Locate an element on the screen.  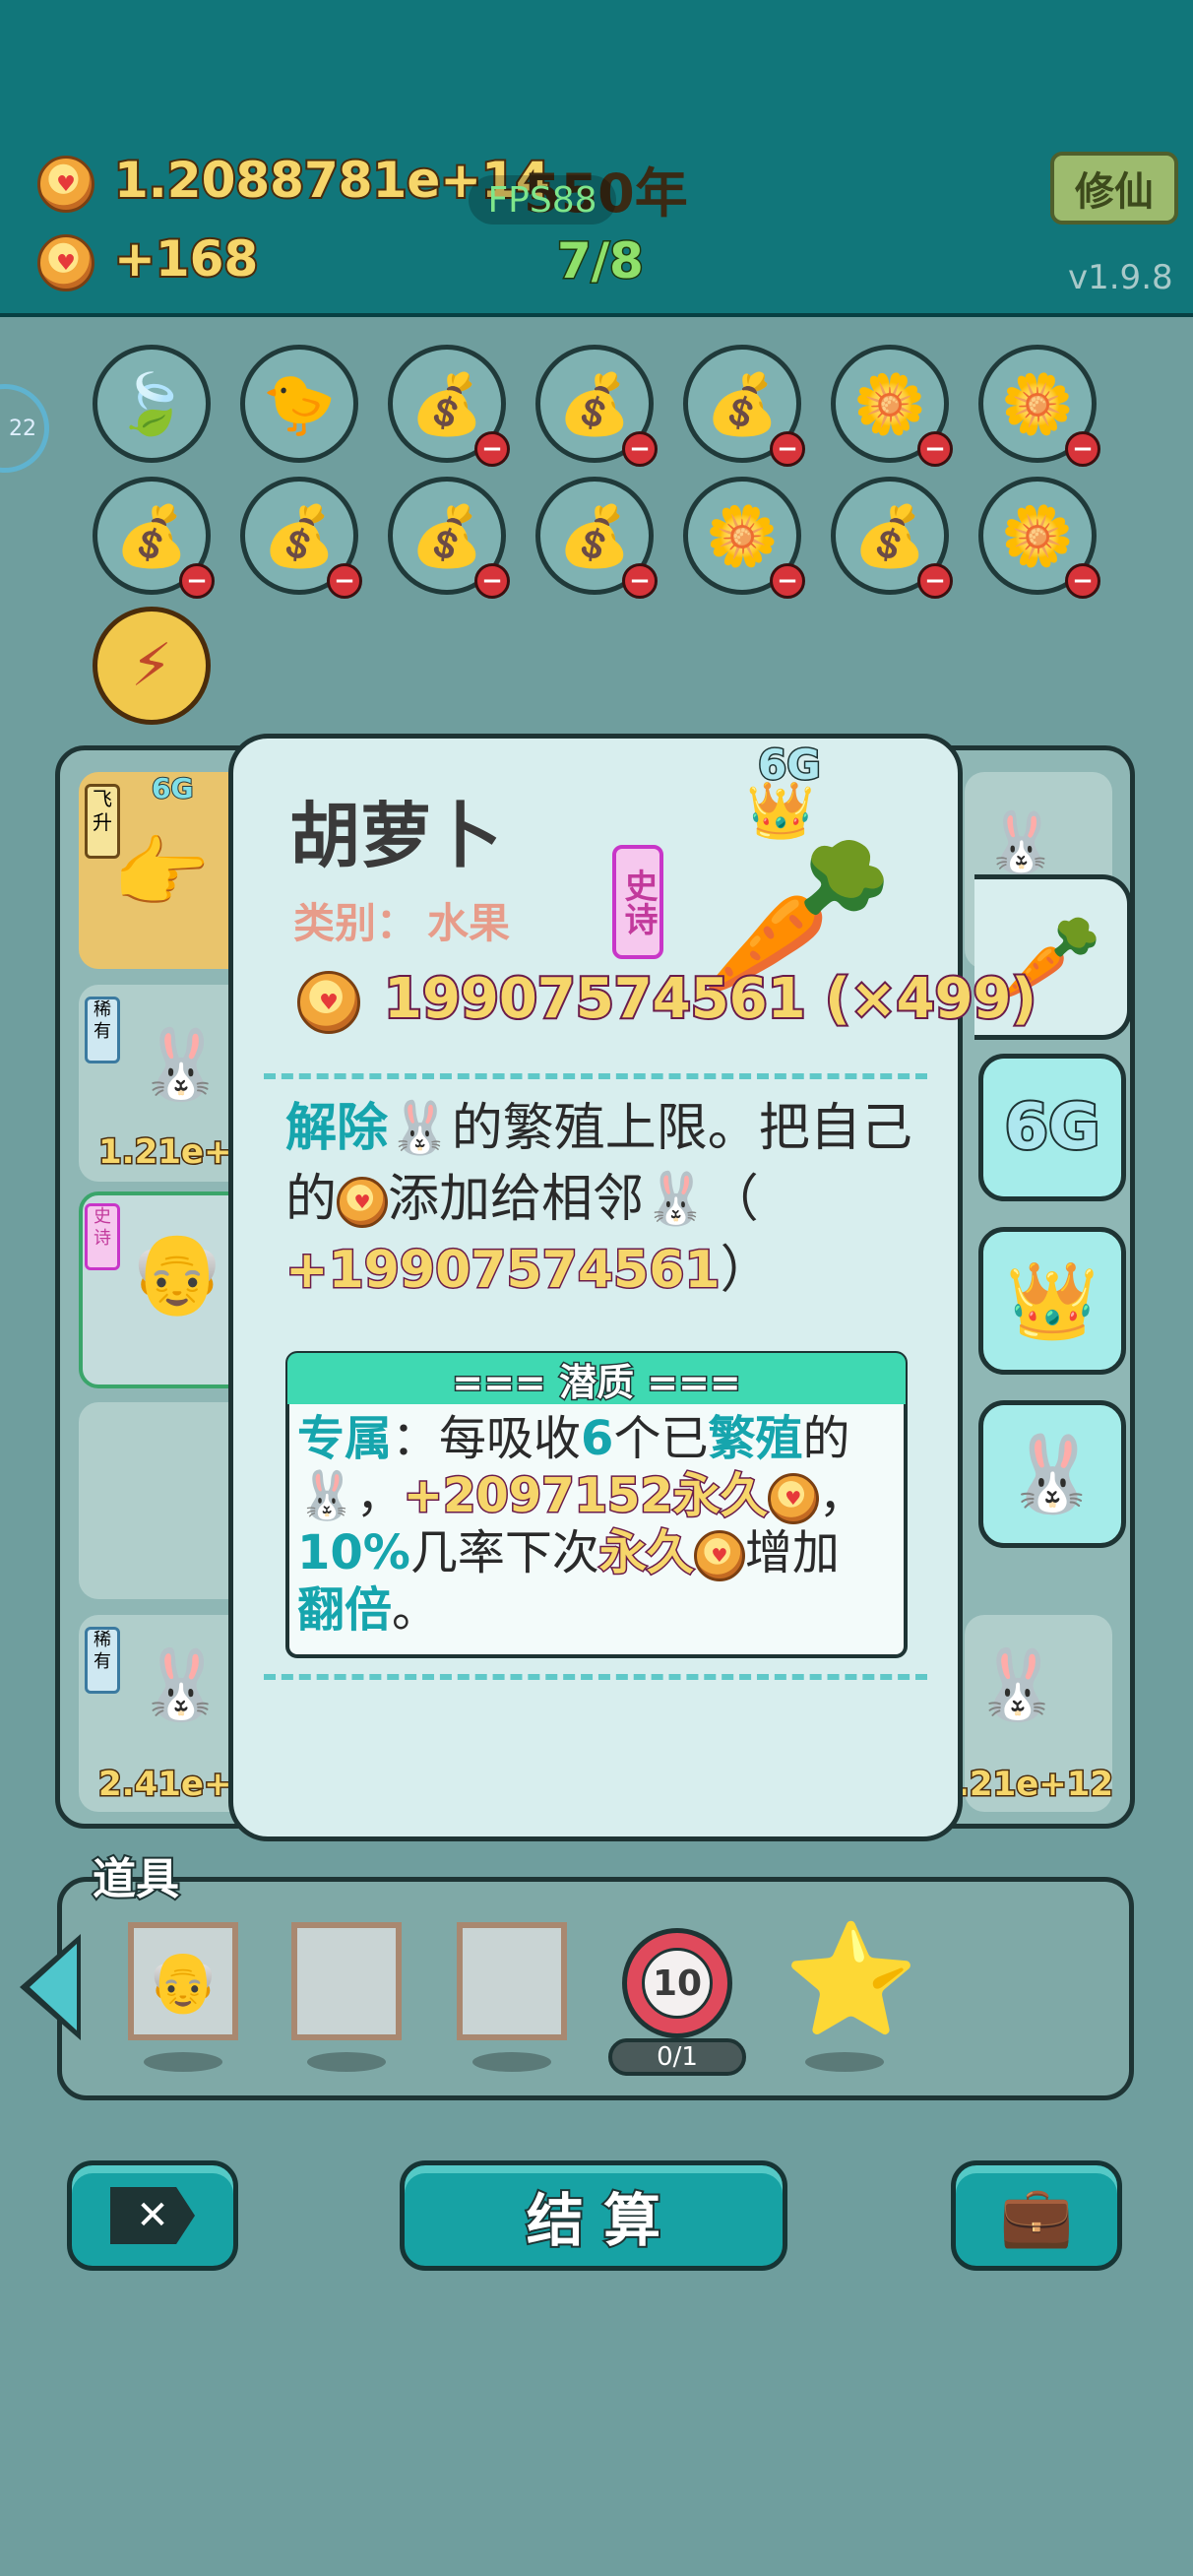
divider-bottom is located at coordinates (595, 1680).